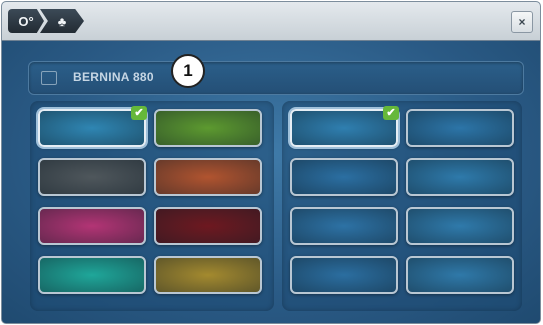  Describe the element at coordinates (92, 275) in the screenshot. I see `color-swatch-teal` at that location.